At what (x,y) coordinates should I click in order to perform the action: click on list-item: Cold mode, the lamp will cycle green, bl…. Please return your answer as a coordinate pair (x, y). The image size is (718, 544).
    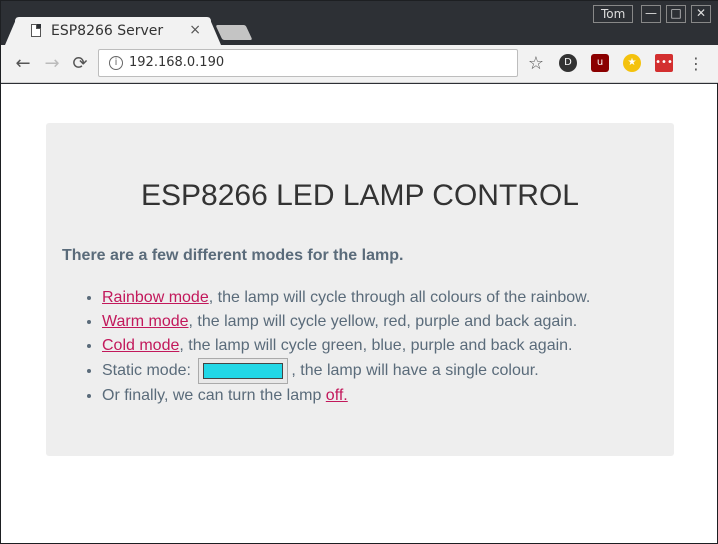
    Looking at the image, I should click on (382, 346).